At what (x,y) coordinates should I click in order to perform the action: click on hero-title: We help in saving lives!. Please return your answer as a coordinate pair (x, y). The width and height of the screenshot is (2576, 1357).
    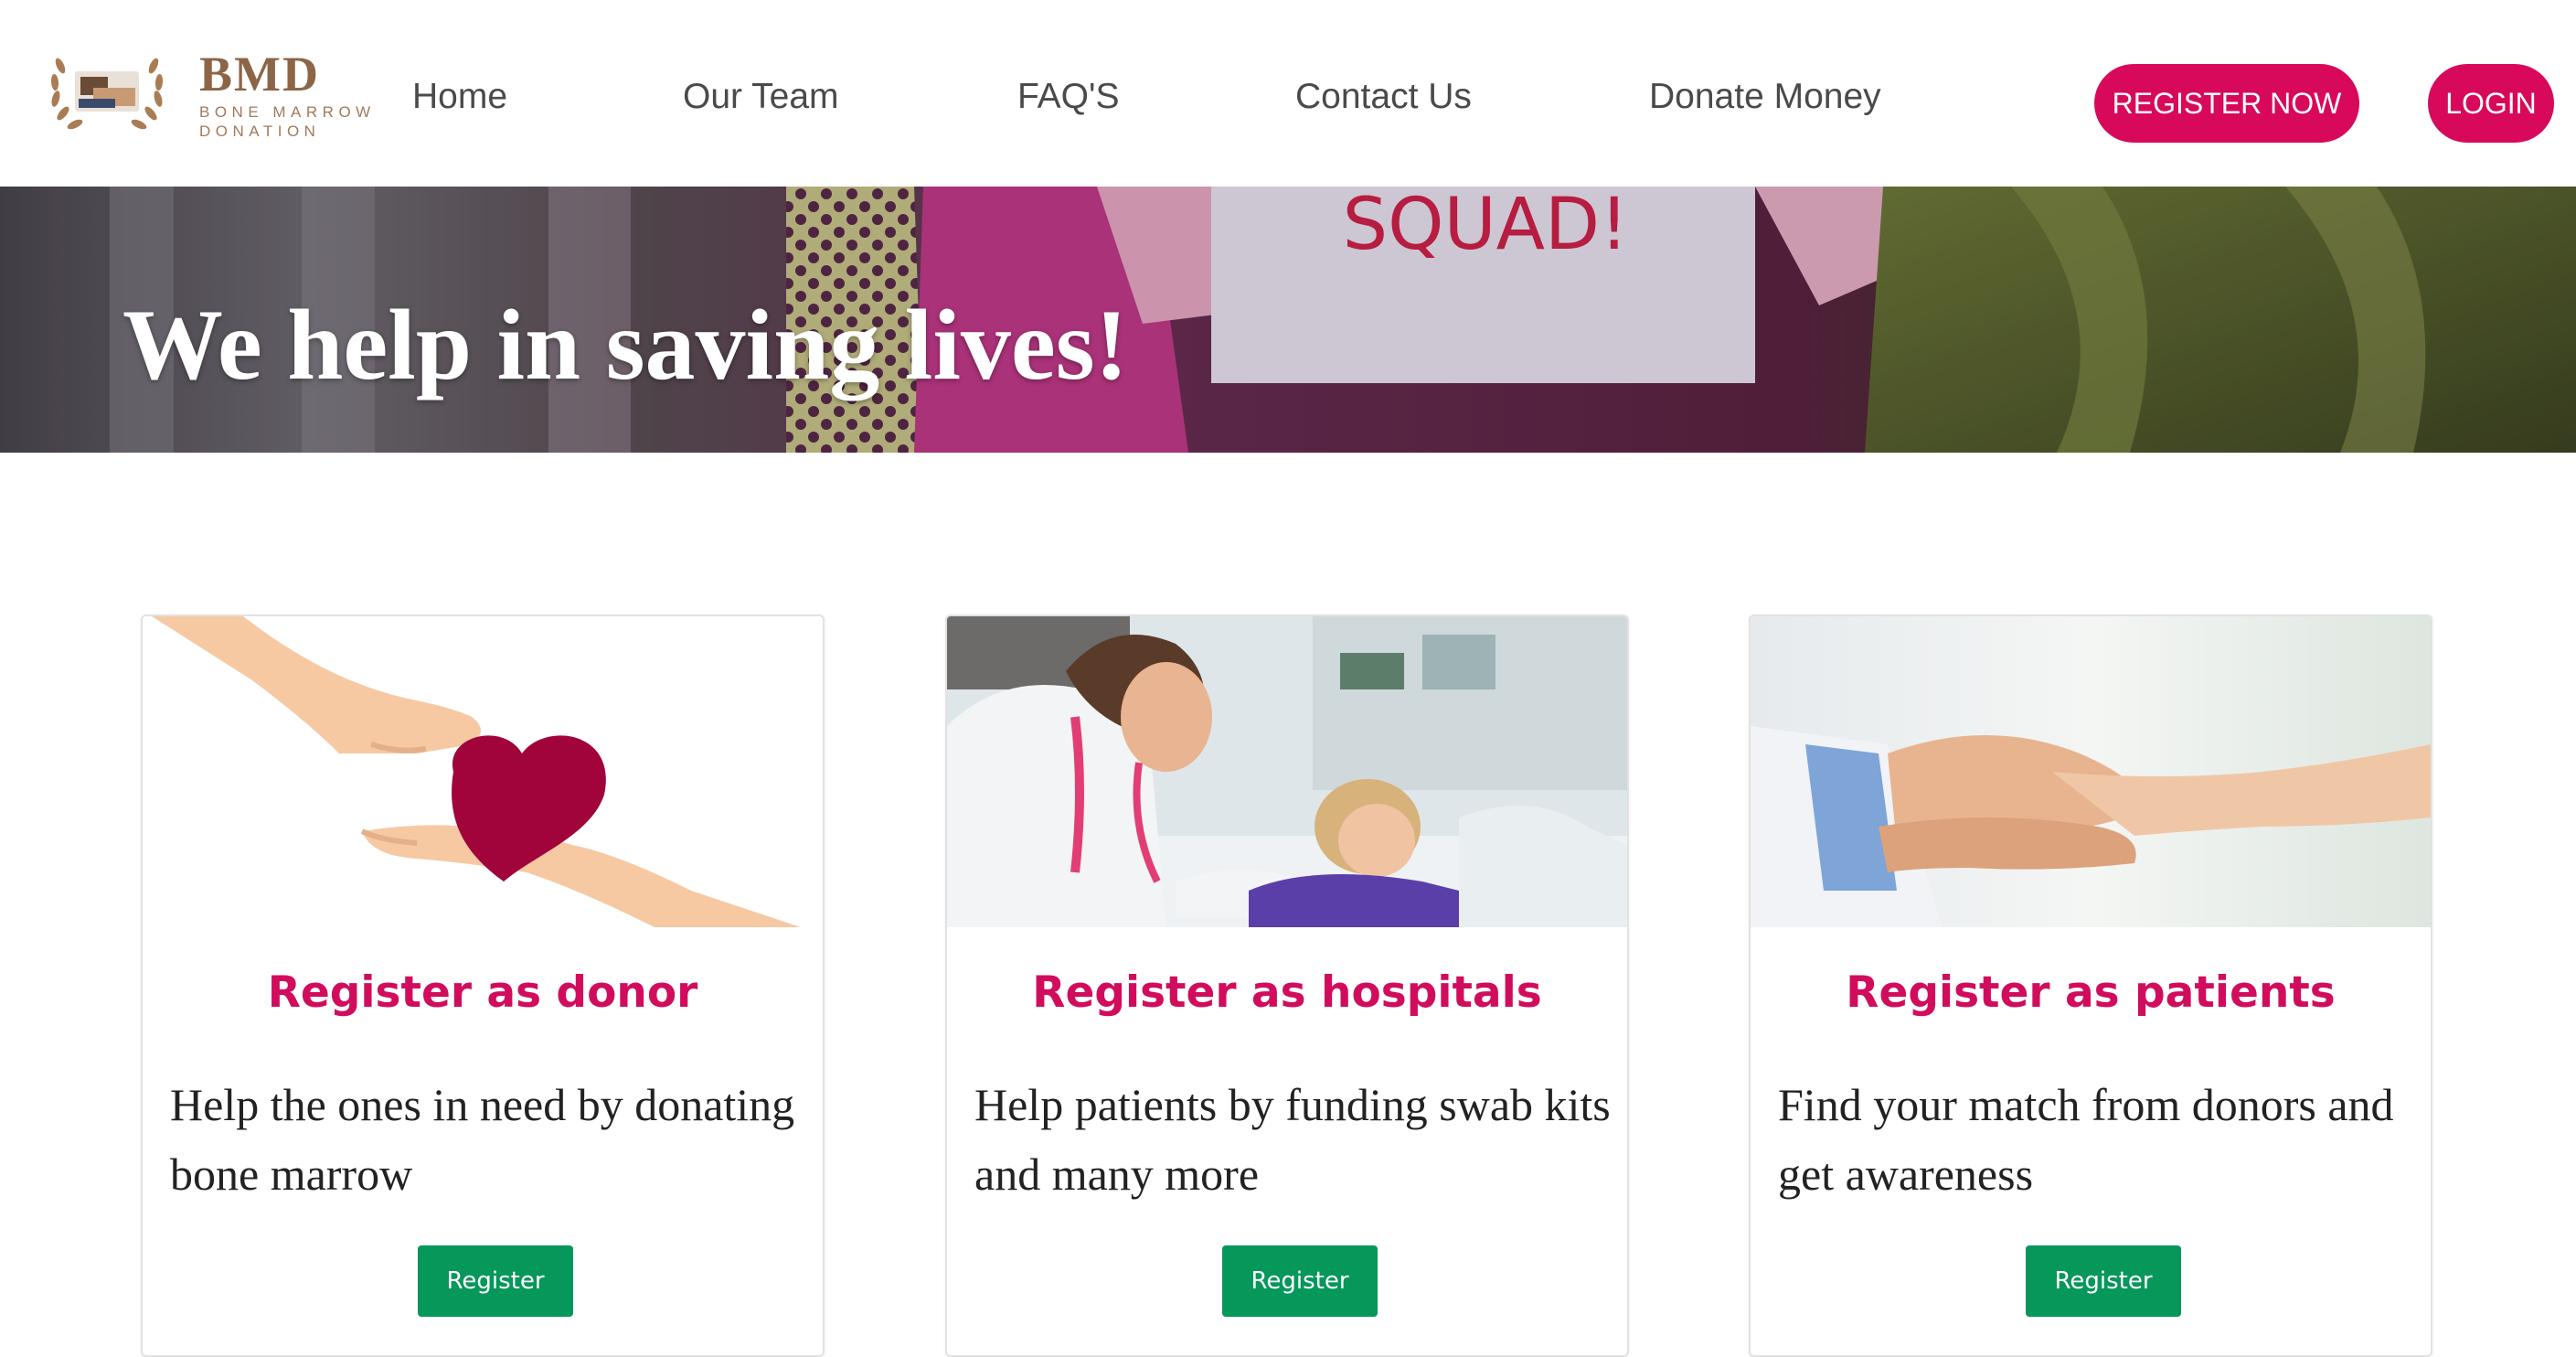
    Looking at the image, I should click on (625, 345).